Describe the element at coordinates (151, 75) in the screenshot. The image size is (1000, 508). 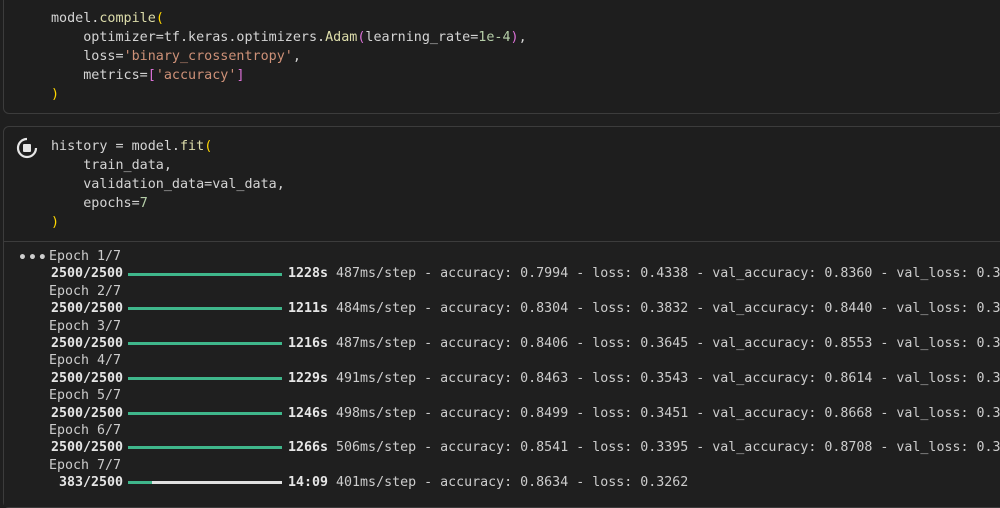
I see `code-token: [` at that location.